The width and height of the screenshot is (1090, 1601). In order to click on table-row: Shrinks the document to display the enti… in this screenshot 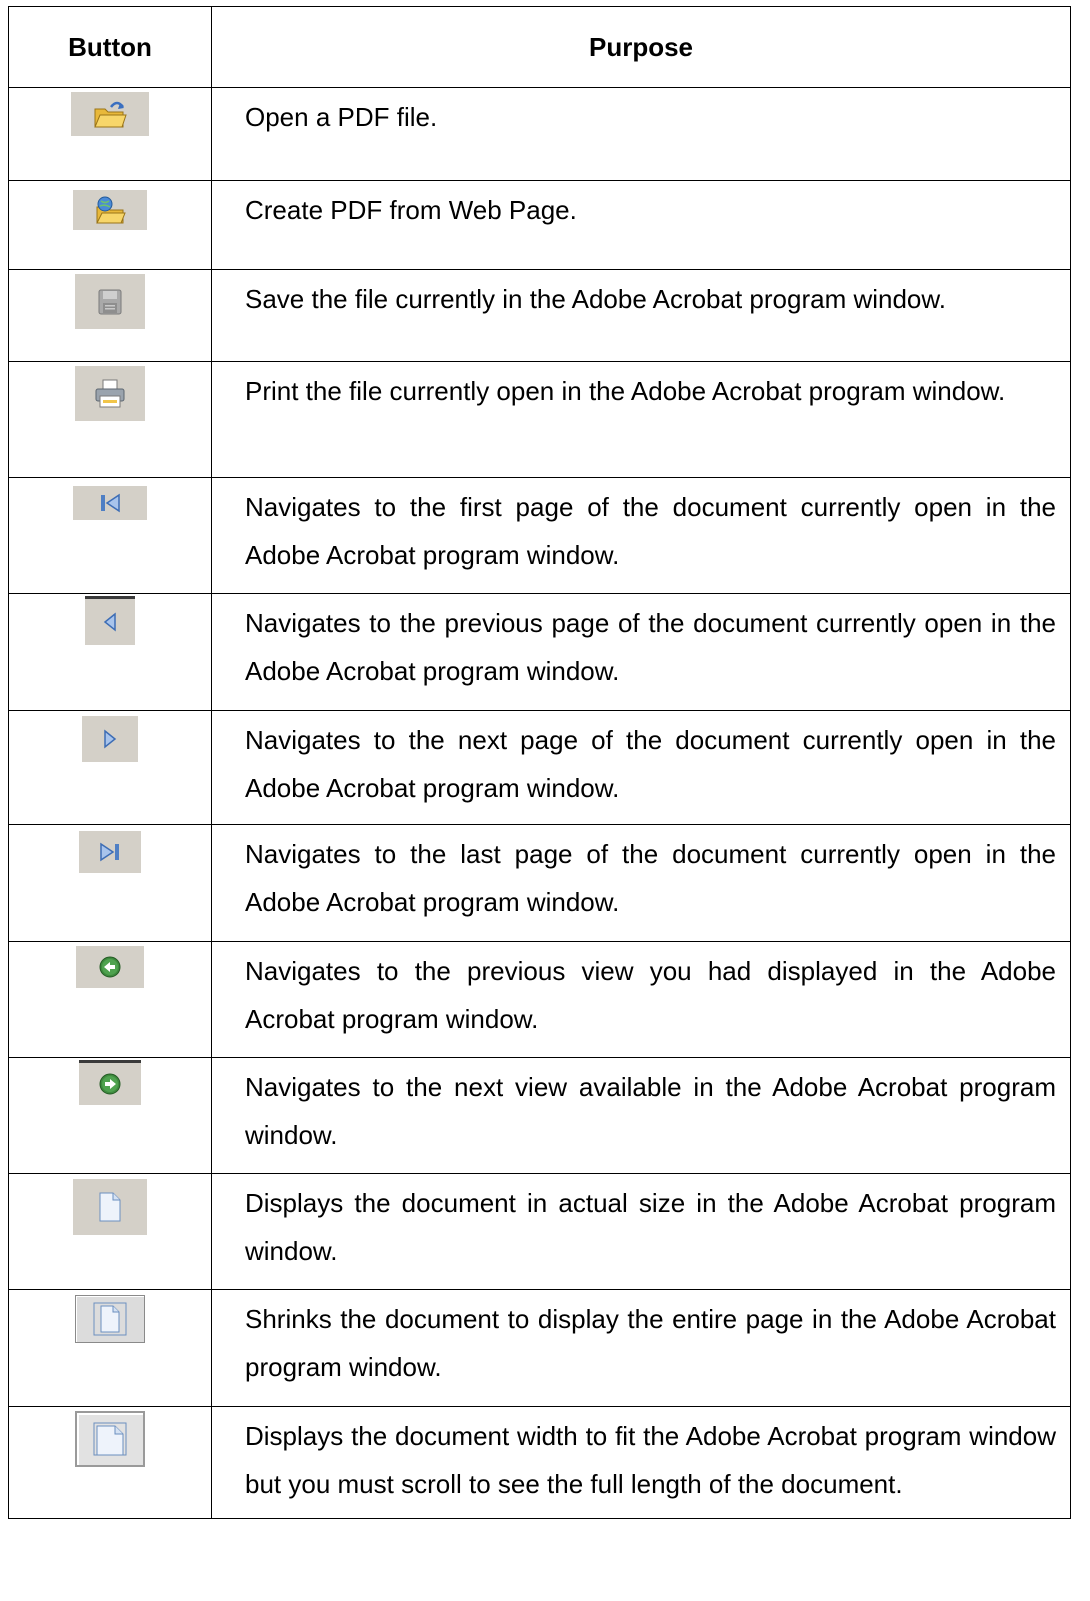, I will do `click(539, 1348)`.